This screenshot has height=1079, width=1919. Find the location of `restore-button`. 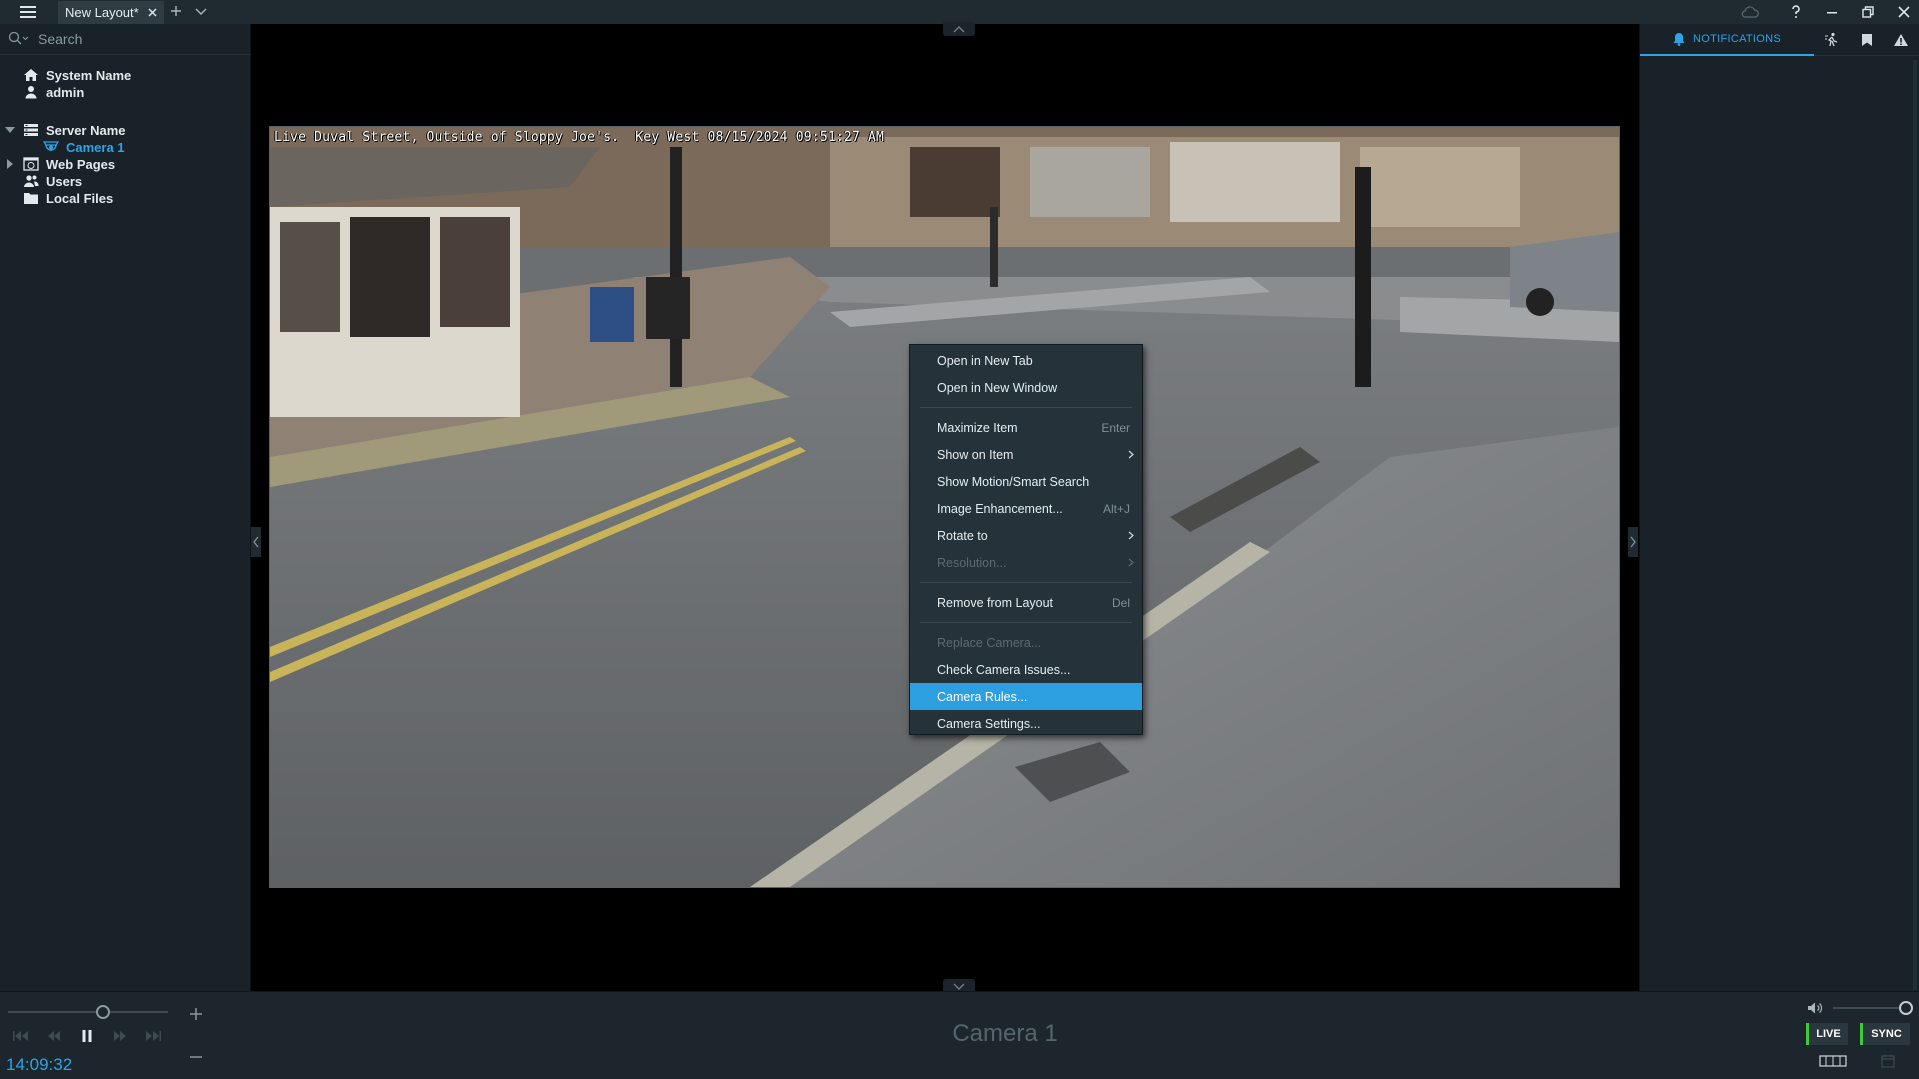

restore-button is located at coordinates (1868, 12).